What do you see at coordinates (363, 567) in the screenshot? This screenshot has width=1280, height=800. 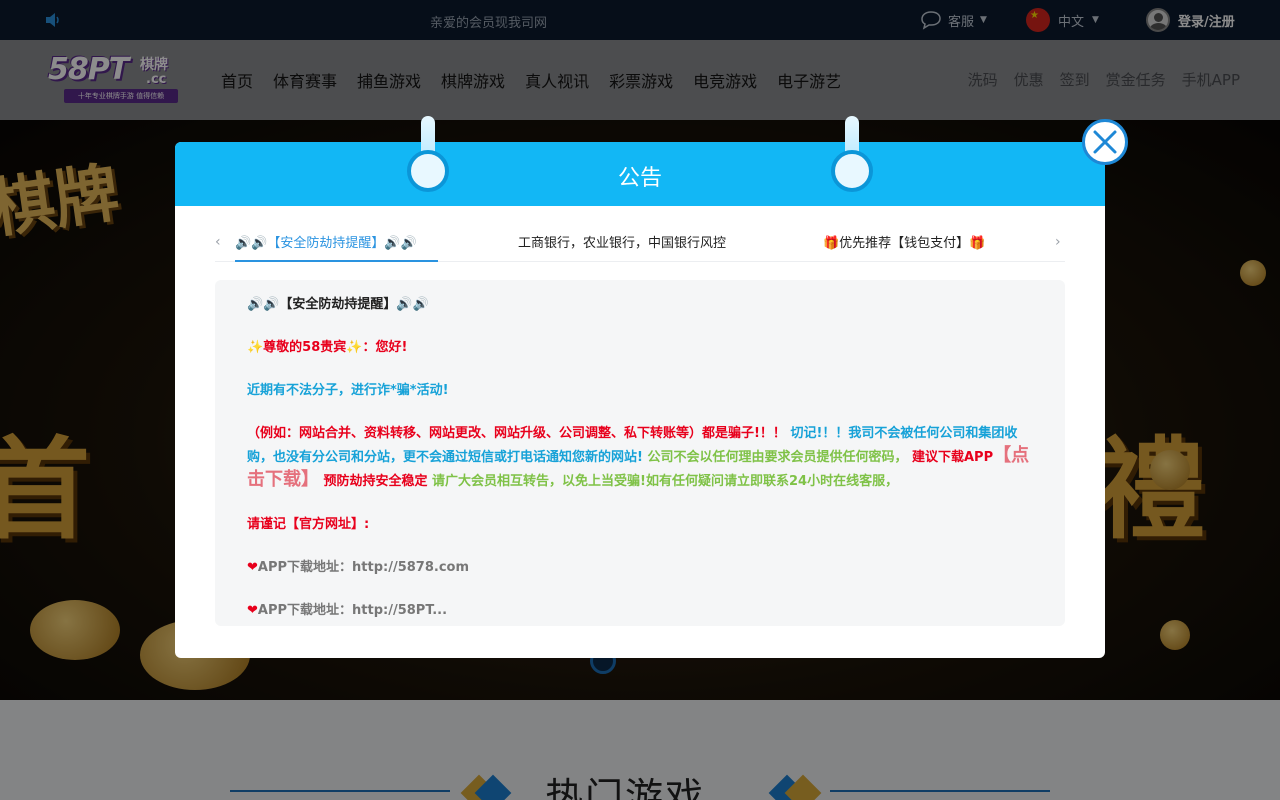 I see `app-download-1-text: APP下载地址：http://5878.com` at bounding box center [363, 567].